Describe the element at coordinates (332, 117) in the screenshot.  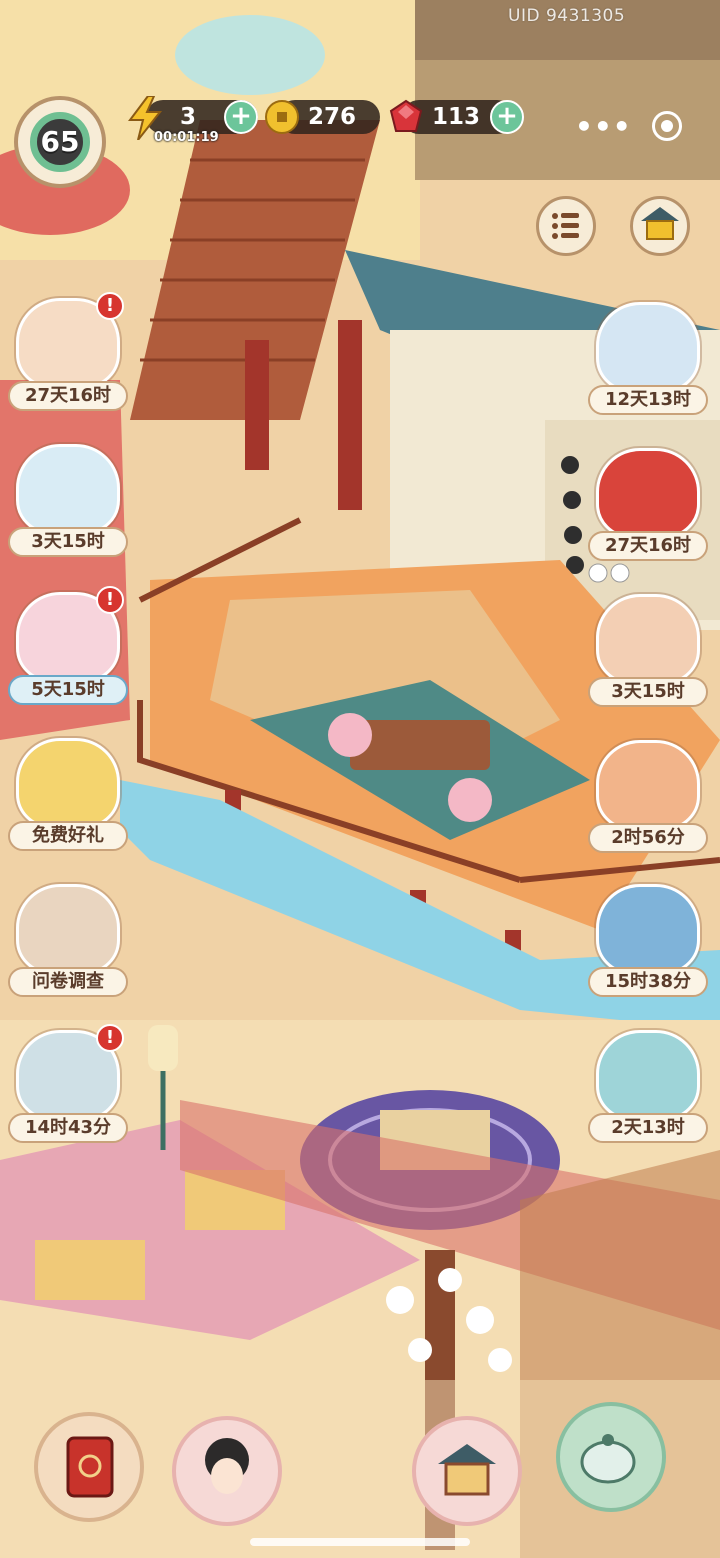
I see `coin-value: 276` at that location.